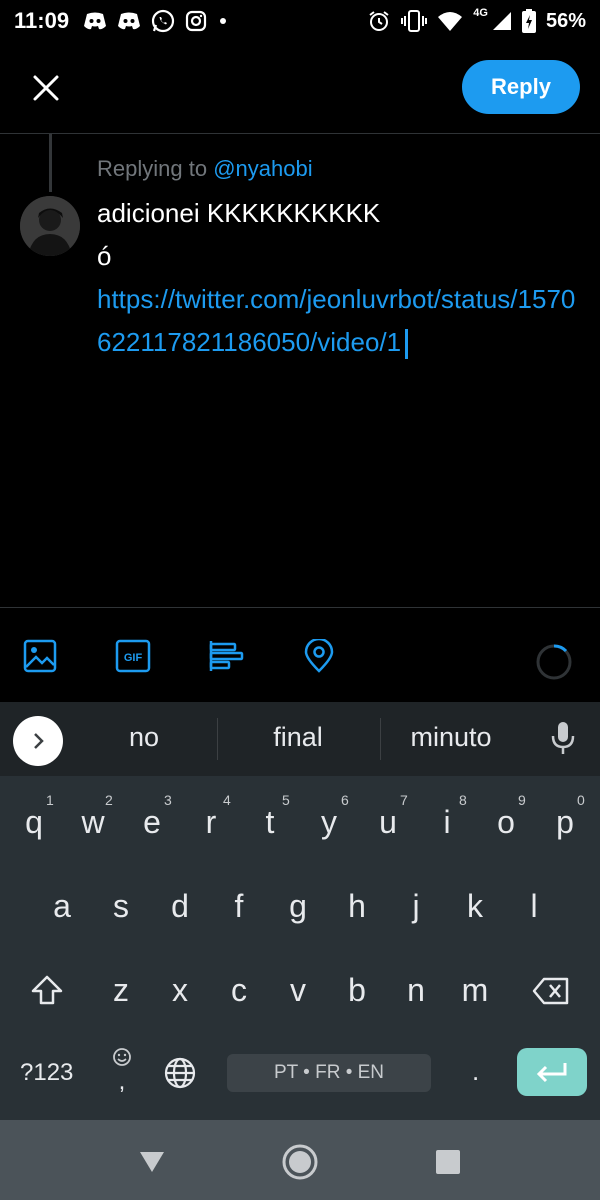  I want to click on key-q: q, so click(34, 822).